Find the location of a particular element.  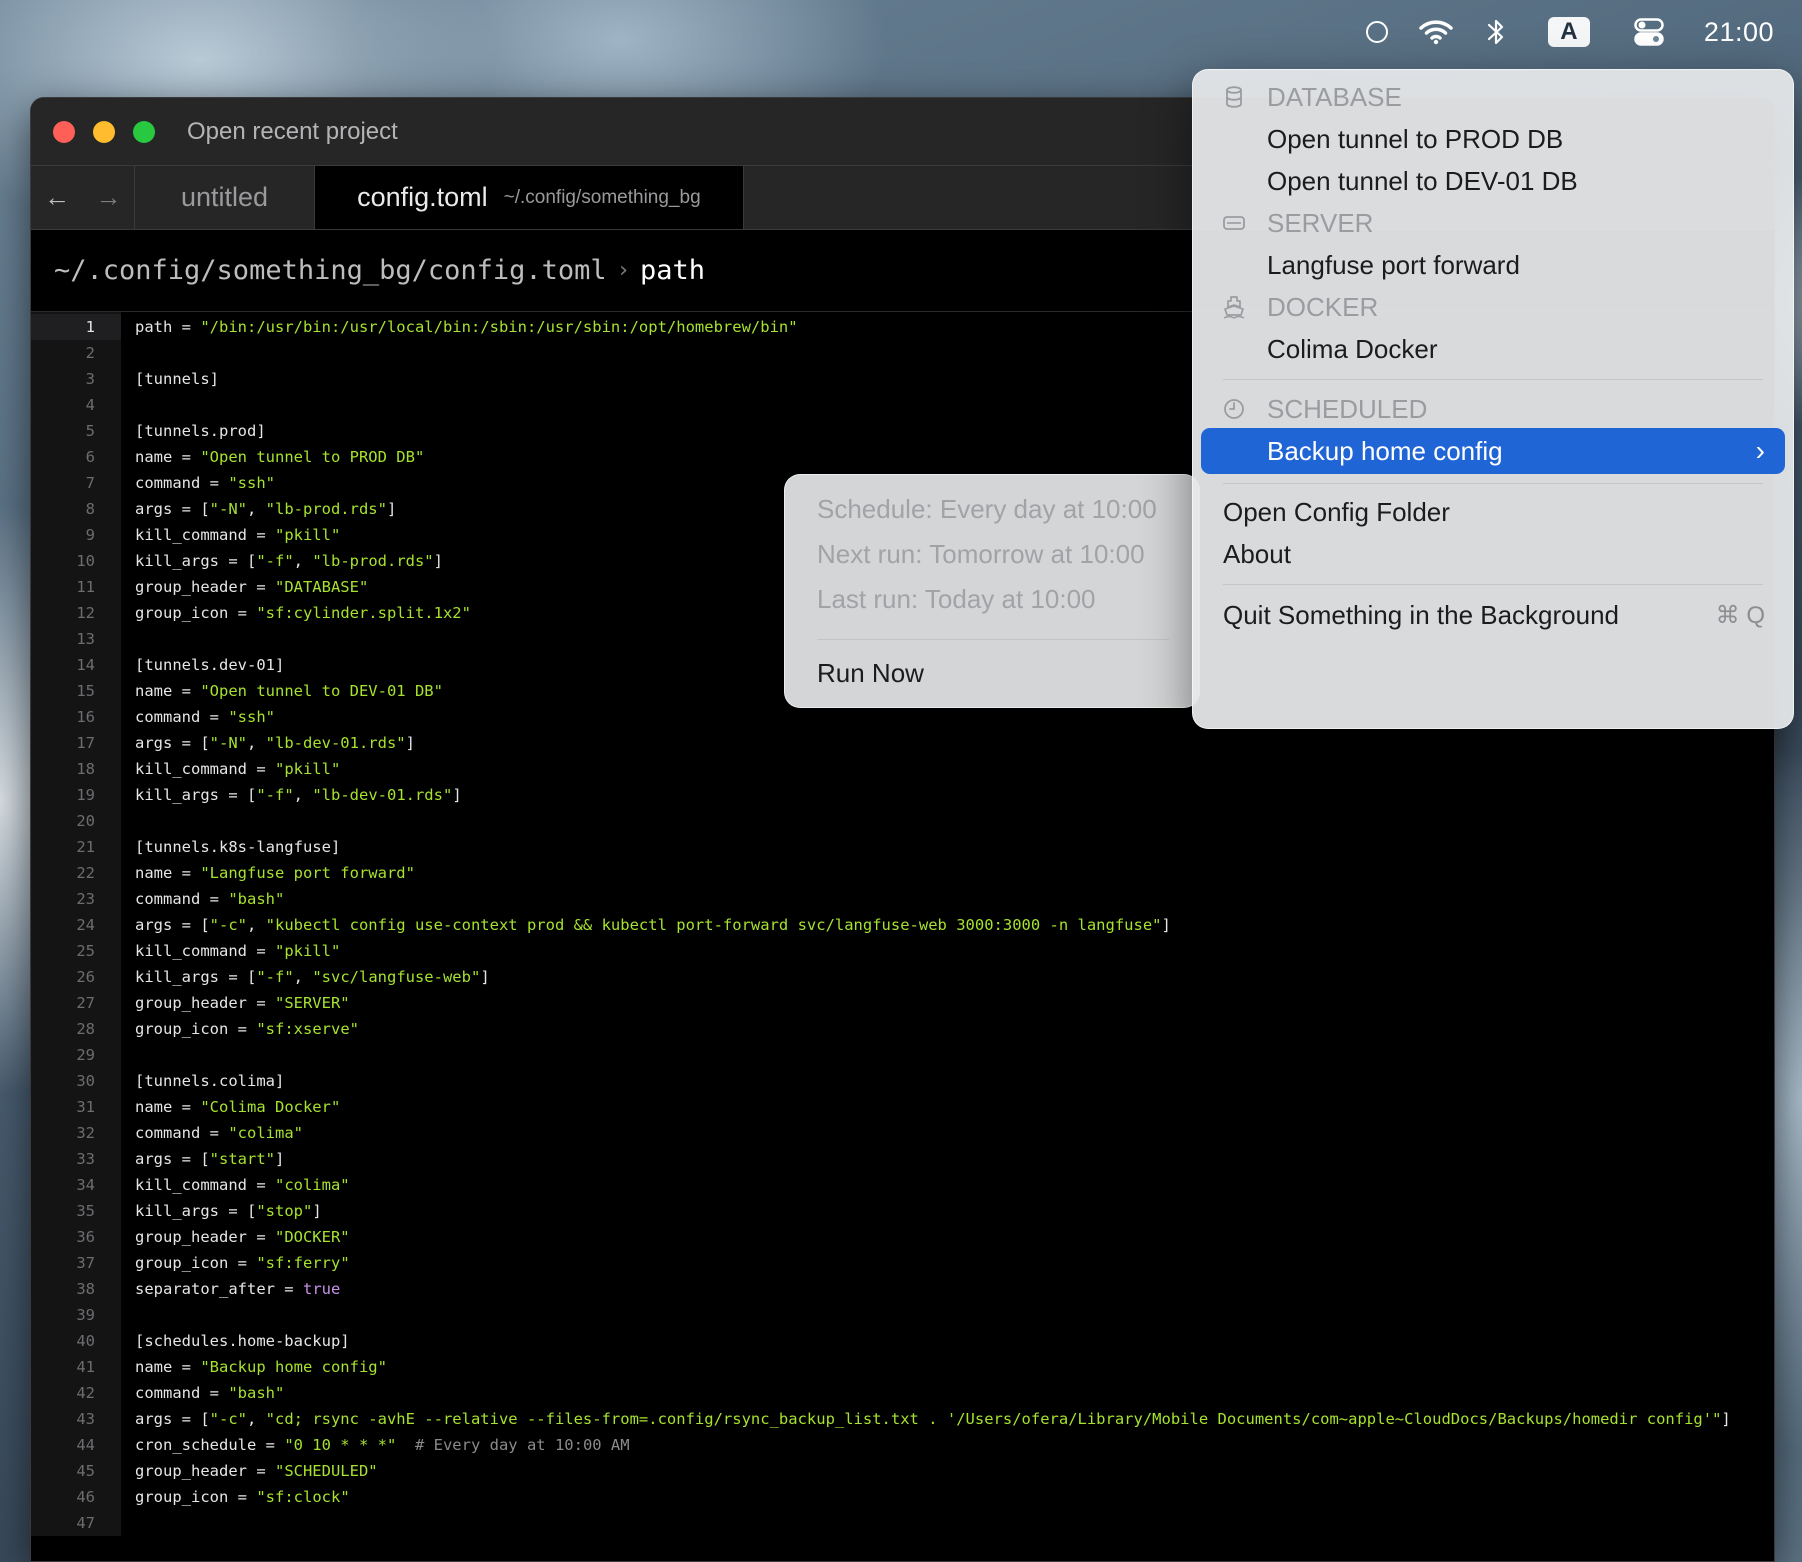

line-number: 10 is located at coordinates (85, 561).